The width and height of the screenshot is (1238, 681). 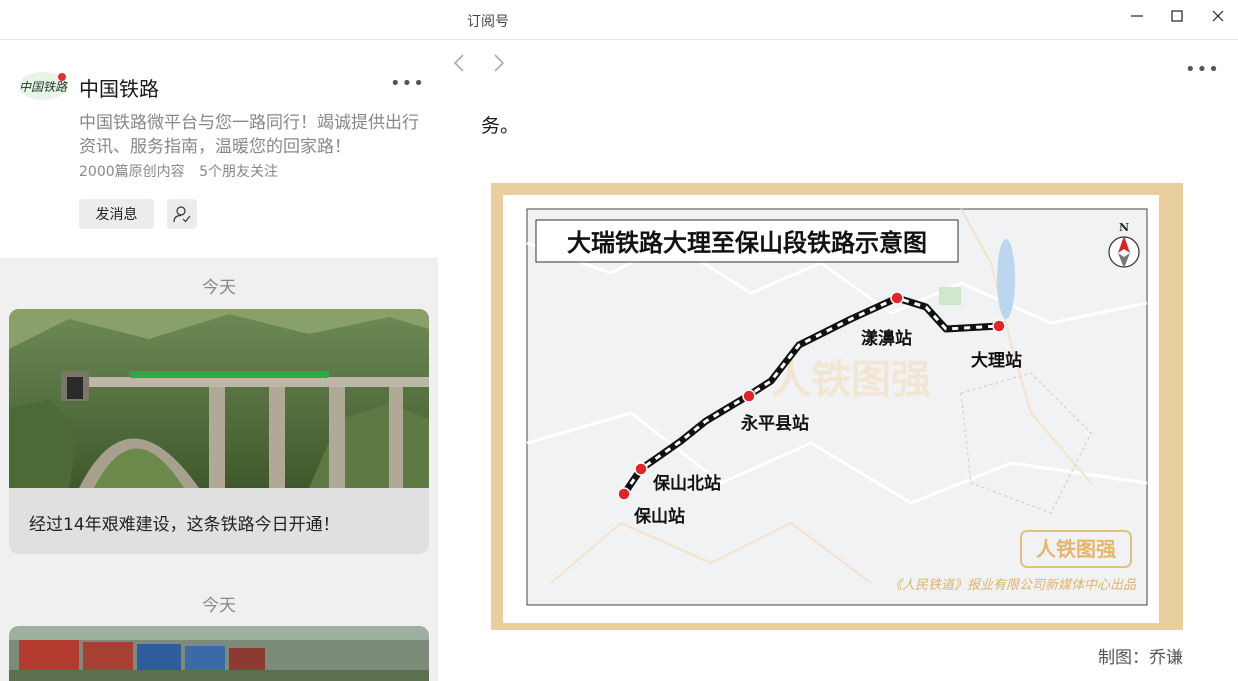 I want to click on station-label: 保山北站, so click(x=686, y=483).